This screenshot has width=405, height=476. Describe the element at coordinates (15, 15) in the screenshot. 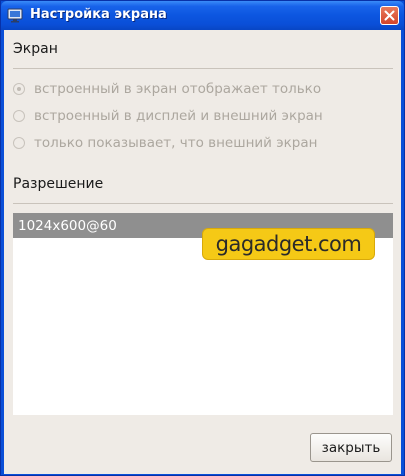

I see `display-settings-icon` at that location.